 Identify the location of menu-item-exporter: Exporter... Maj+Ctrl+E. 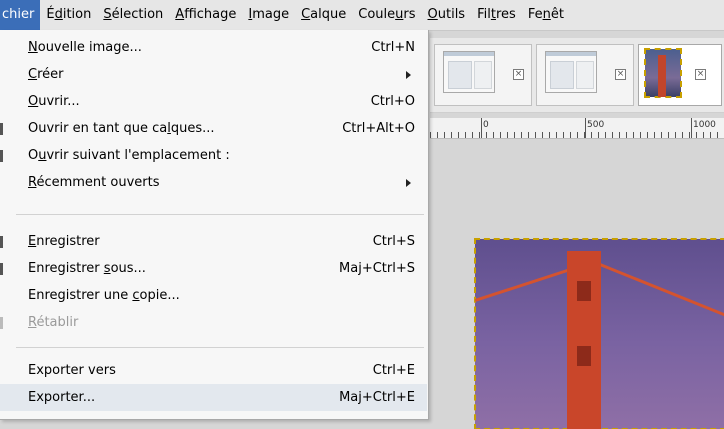
(213, 397).